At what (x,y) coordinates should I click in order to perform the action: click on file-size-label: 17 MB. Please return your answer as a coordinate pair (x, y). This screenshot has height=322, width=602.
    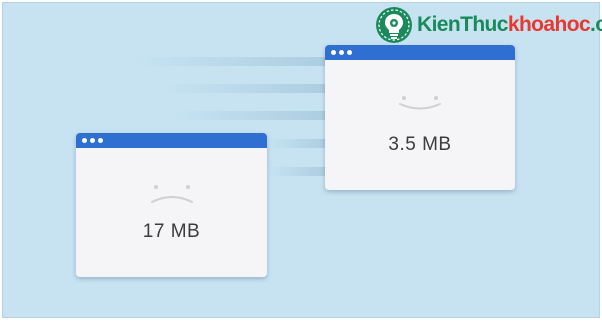
    Looking at the image, I should click on (171, 231).